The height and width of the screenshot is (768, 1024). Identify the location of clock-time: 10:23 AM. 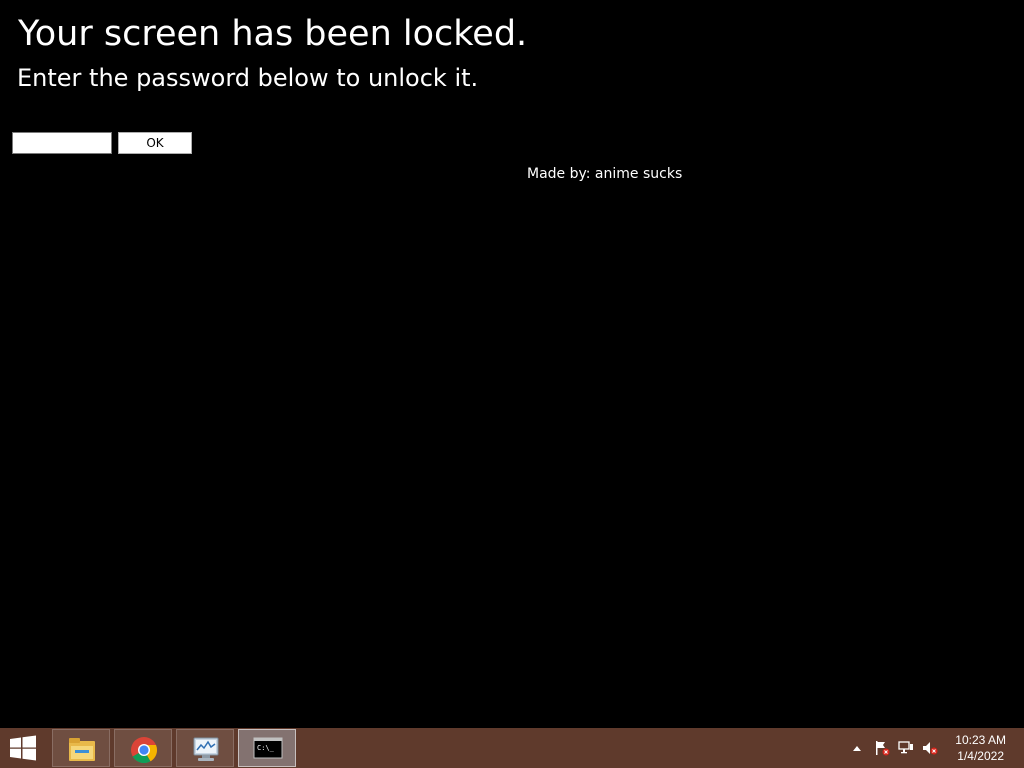
(980, 740).